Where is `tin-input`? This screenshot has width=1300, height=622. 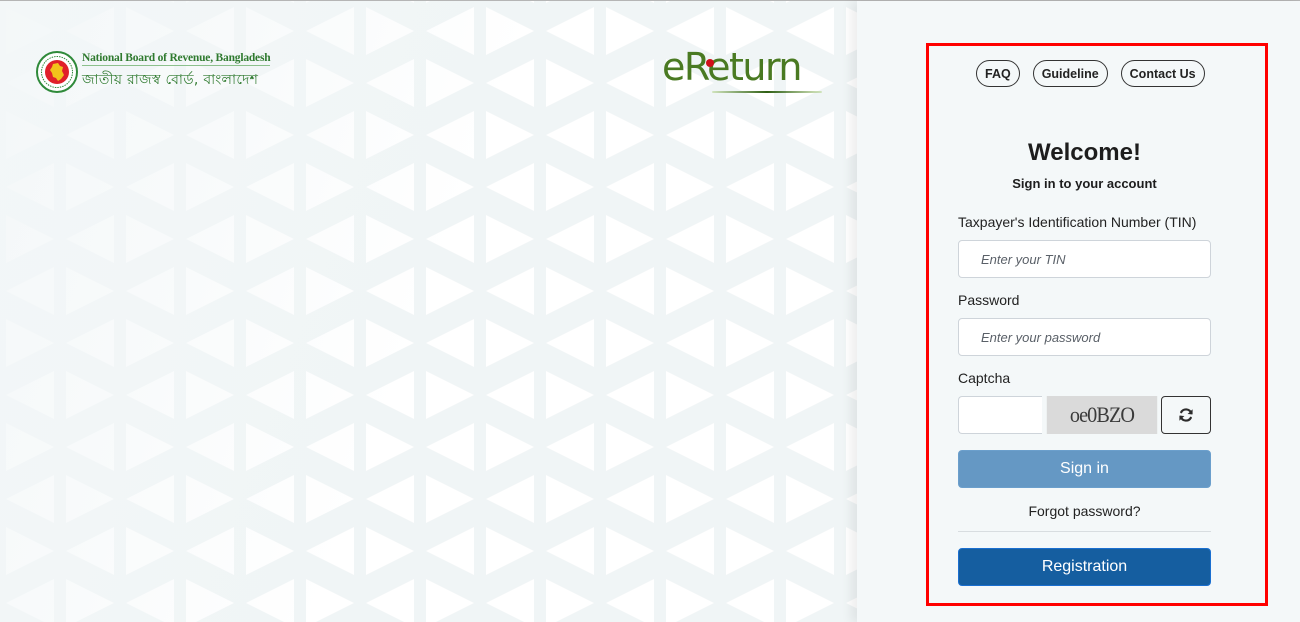
tin-input is located at coordinates (1084, 259).